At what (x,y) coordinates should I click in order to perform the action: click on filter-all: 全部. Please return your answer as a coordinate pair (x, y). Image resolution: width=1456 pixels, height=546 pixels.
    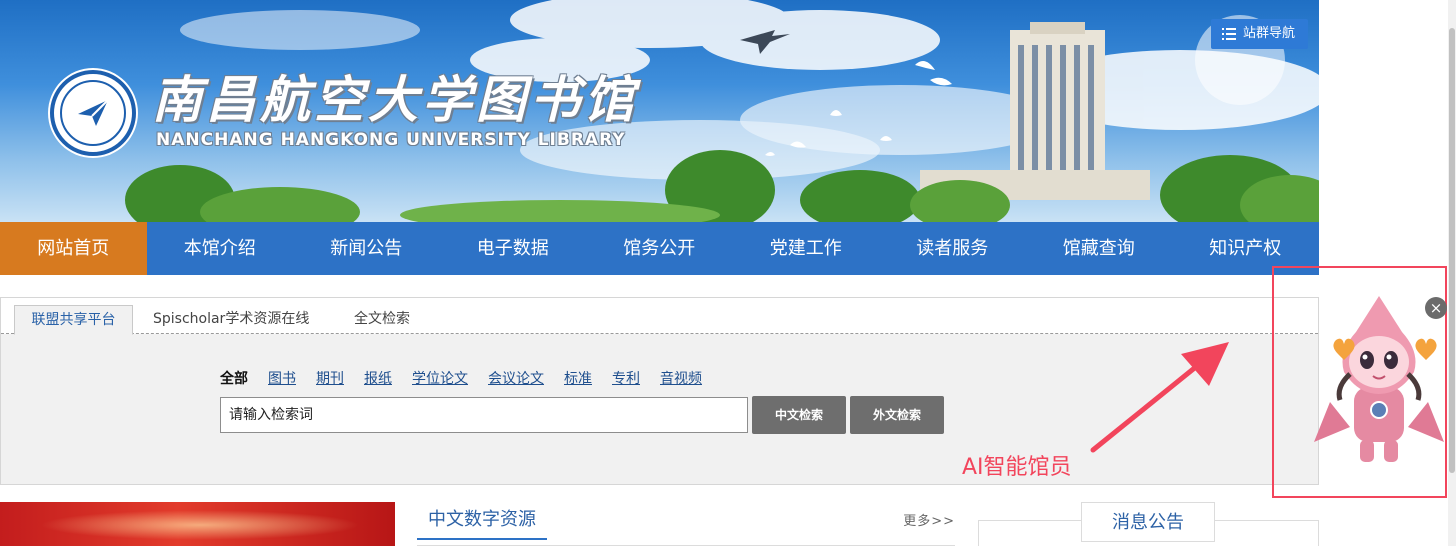
    Looking at the image, I should click on (234, 378).